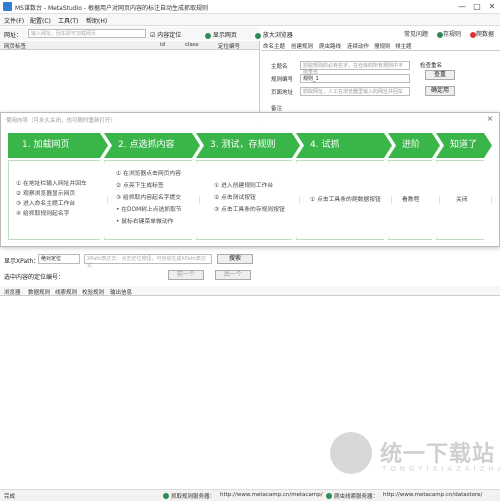 The width and height of the screenshot is (500, 501). What do you see at coordinates (51, 184) in the screenshot?
I see `list-item: ① 在地址栏输入网址并回车` at bounding box center [51, 184].